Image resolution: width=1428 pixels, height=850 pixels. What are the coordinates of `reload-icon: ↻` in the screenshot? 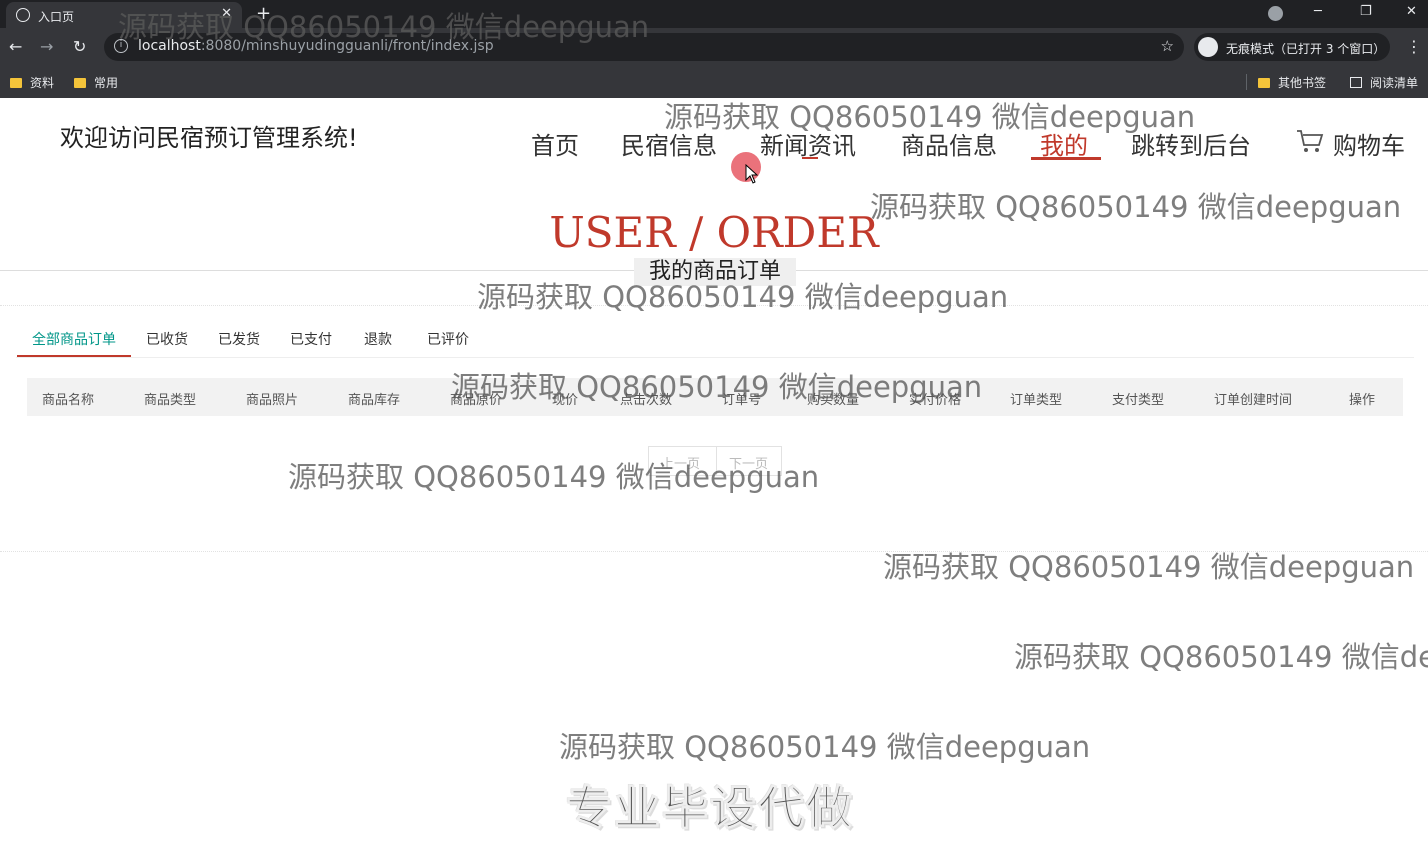 It's located at (79, 46).